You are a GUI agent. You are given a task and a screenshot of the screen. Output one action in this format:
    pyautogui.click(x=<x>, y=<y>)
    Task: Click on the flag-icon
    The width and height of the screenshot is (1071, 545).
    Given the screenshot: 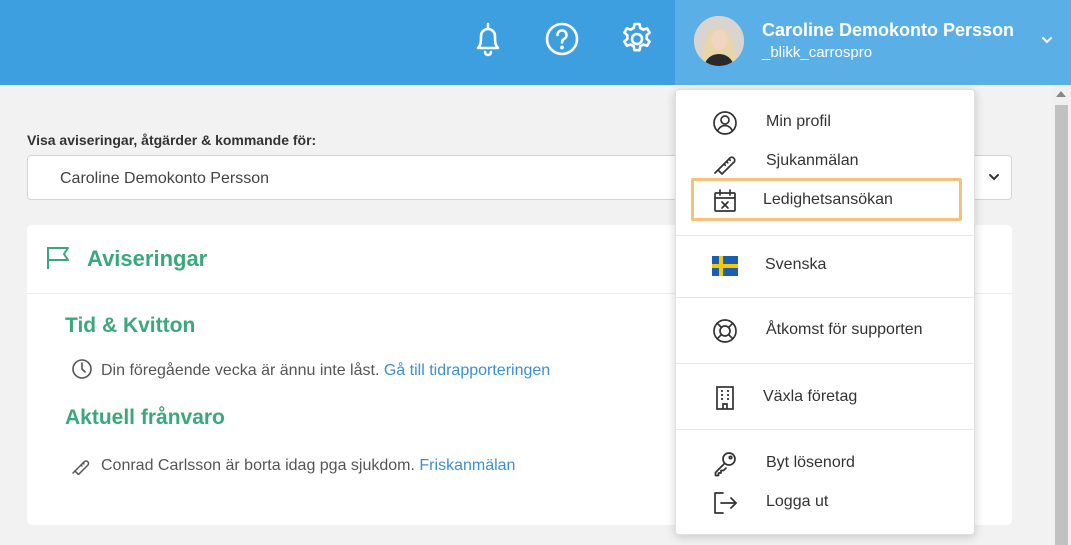 What is the action you would take?
    pyautogui.click(x=58, y=258)
    